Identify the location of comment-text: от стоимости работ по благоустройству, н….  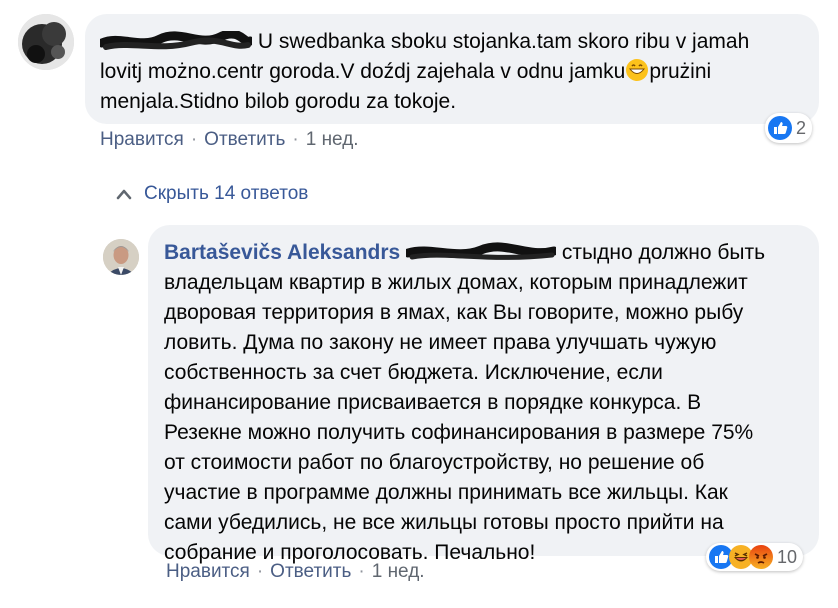
(434, 462).